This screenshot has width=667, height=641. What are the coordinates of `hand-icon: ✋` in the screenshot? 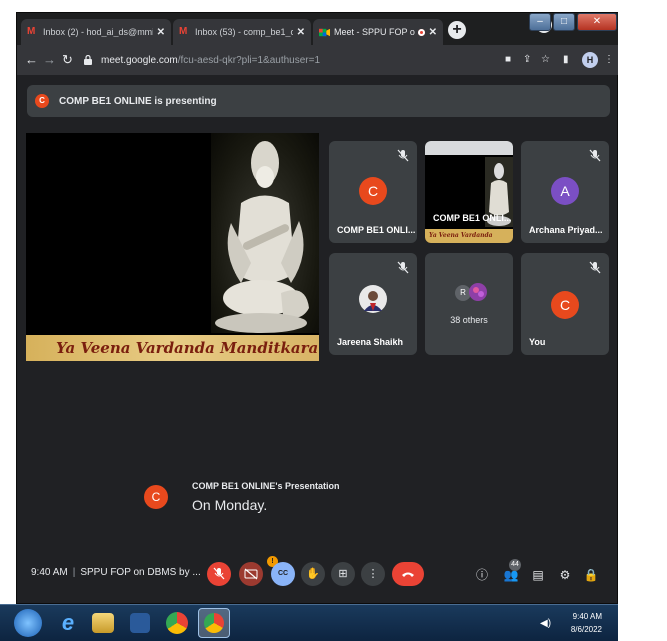 It's located at (313, 574).